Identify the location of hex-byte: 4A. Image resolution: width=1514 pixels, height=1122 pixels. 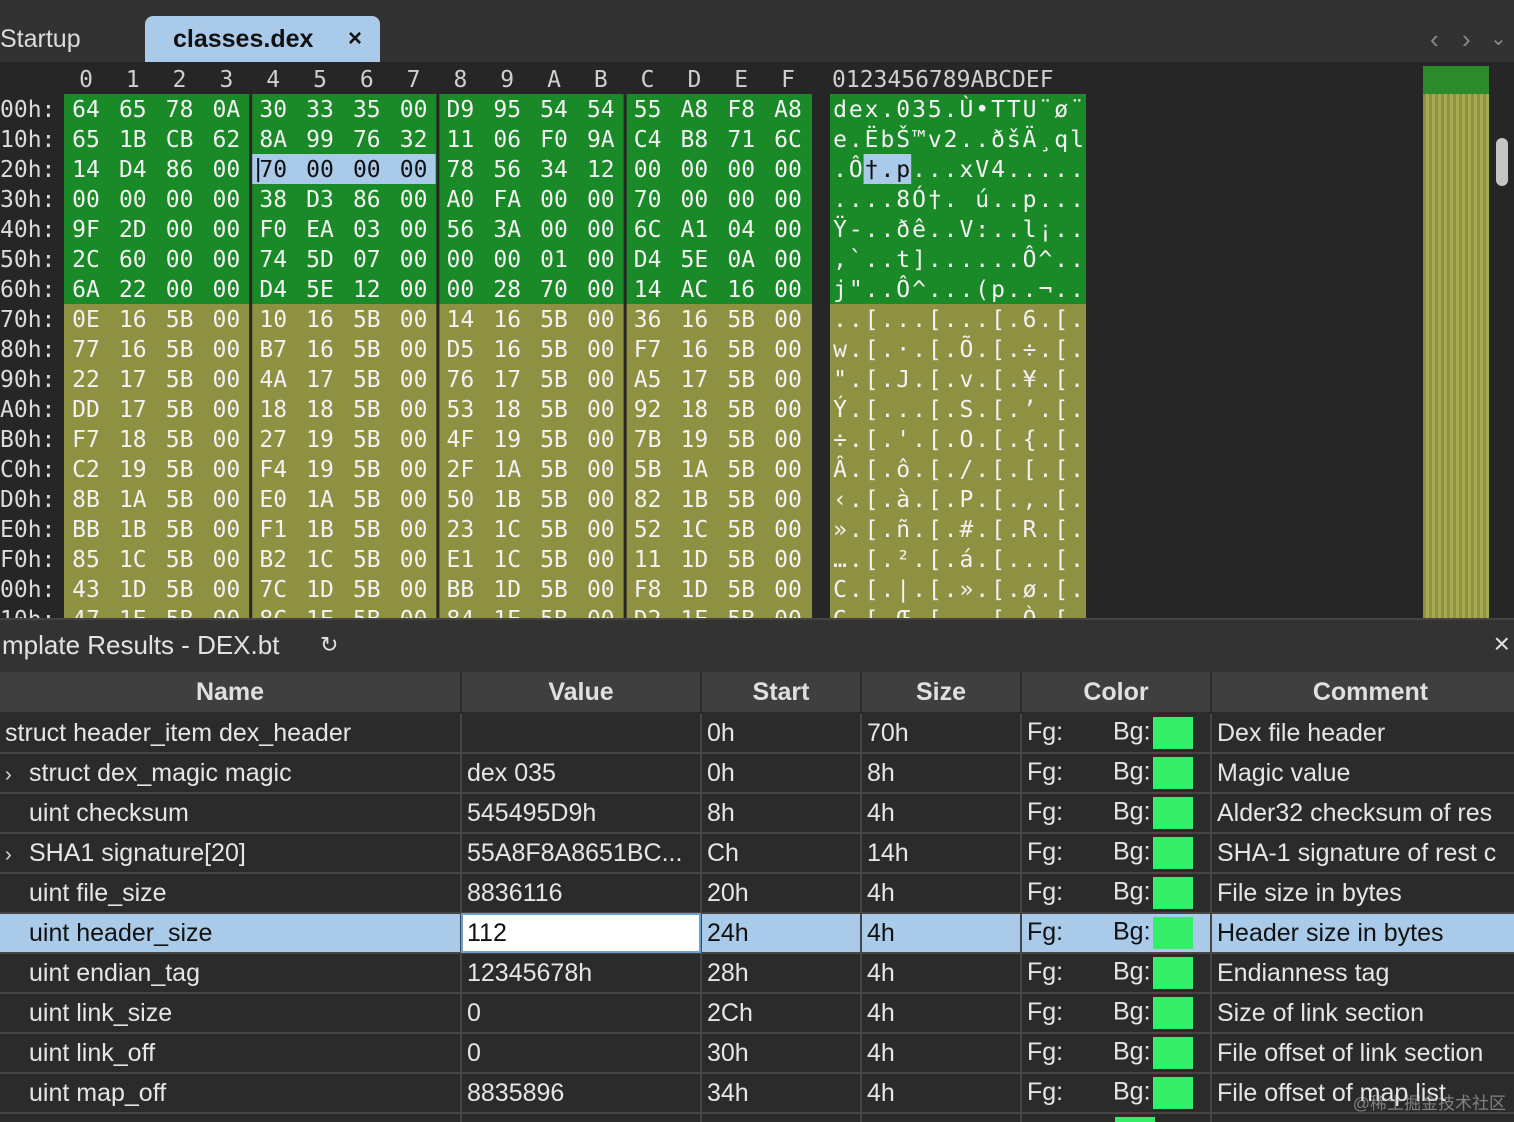
(273, 380).